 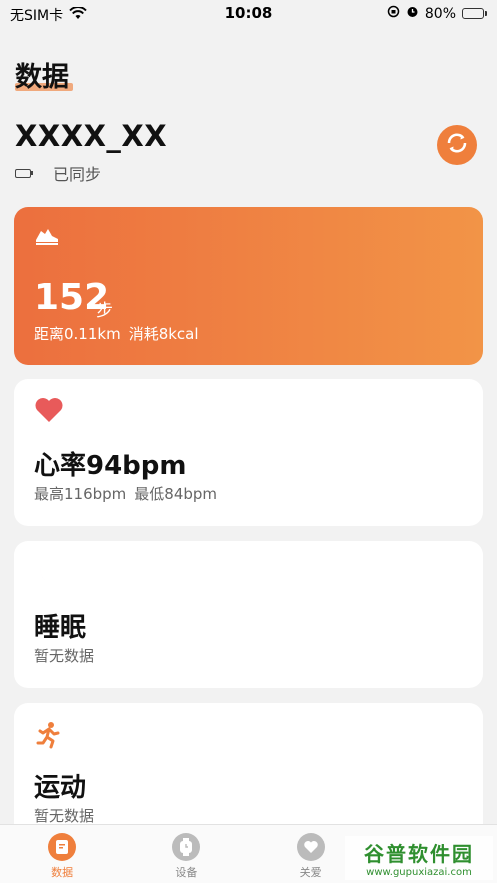 What do you see at coordinates (49, 412) in the screenshot?
I see `heart-icon` at bounding box center [49, 412].